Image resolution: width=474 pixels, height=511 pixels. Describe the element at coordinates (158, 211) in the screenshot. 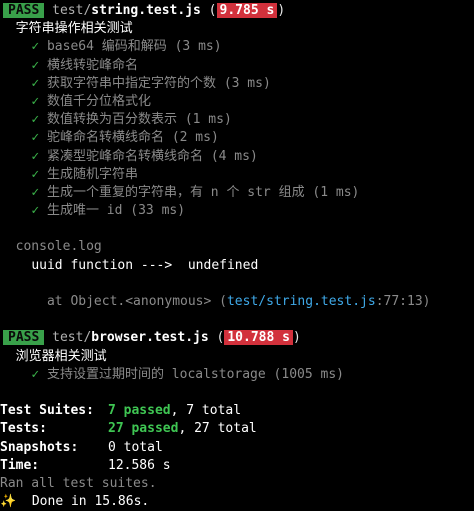

I see `test-time: (33 ms)` at that location.